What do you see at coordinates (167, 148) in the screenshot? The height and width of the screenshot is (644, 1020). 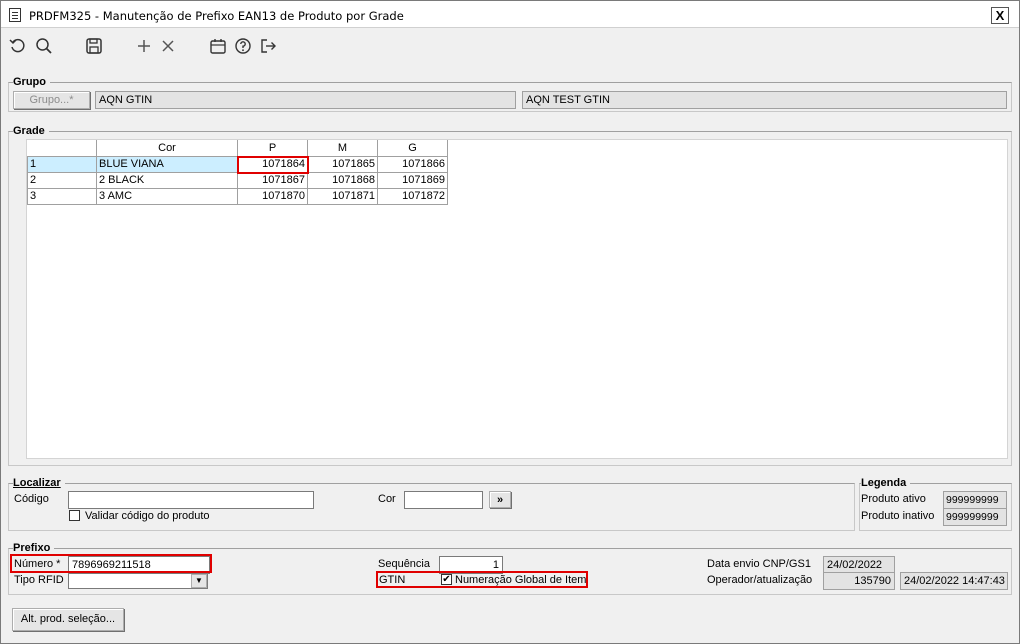 I see `column-header-cor: Cor` at bounding box center [167, 148].